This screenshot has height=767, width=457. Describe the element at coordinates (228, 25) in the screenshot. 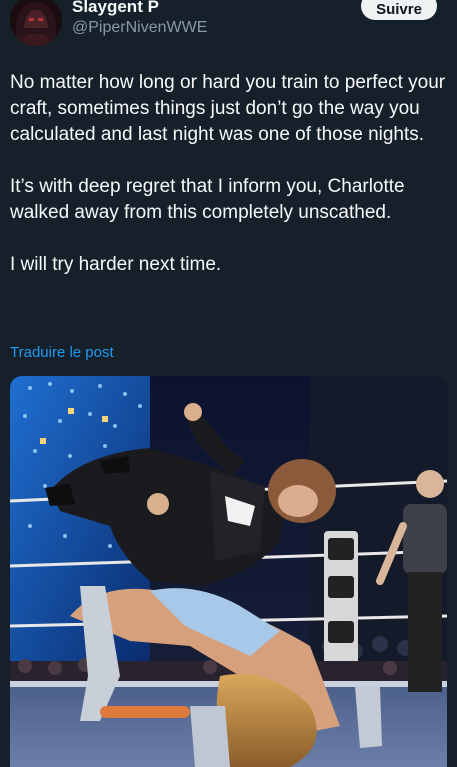

I see `tweet-header: Slaygent P @PiperNivenWWE Suivre` at that location.